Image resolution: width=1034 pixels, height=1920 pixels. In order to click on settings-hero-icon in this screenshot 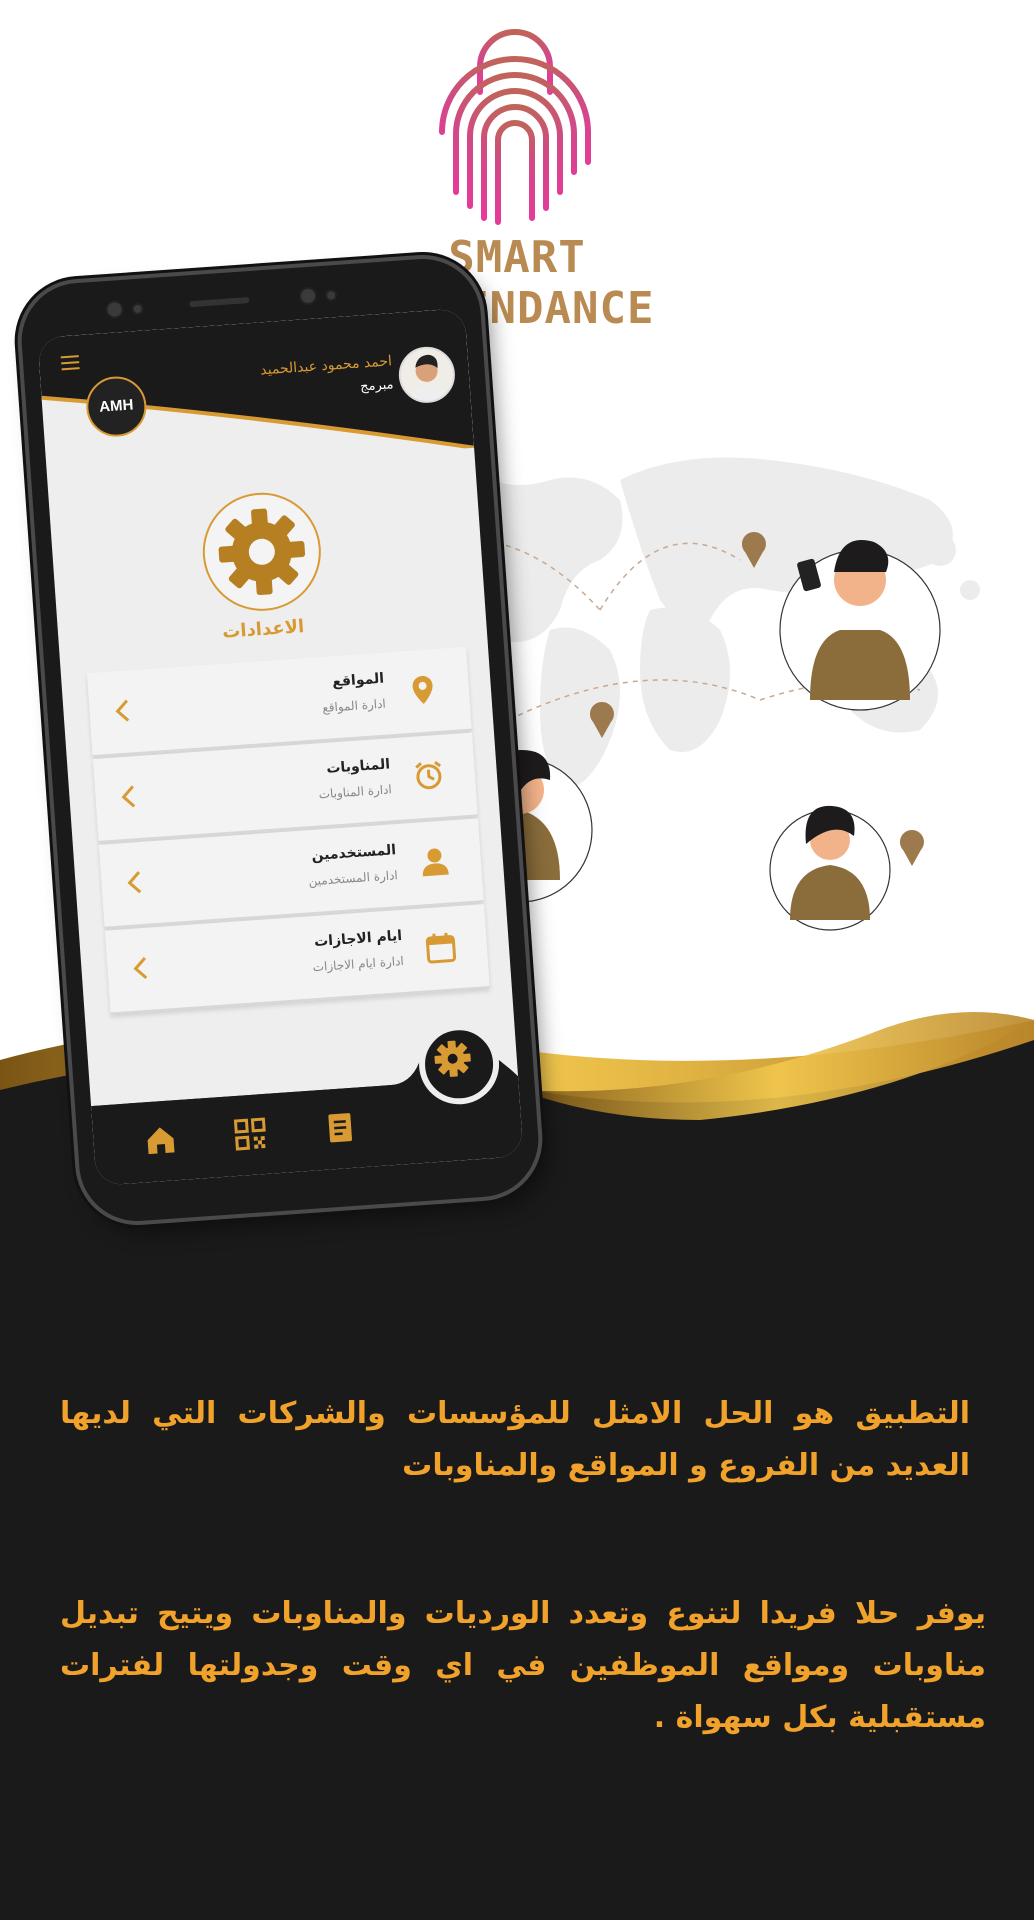, I will do `click(261, 551)`.